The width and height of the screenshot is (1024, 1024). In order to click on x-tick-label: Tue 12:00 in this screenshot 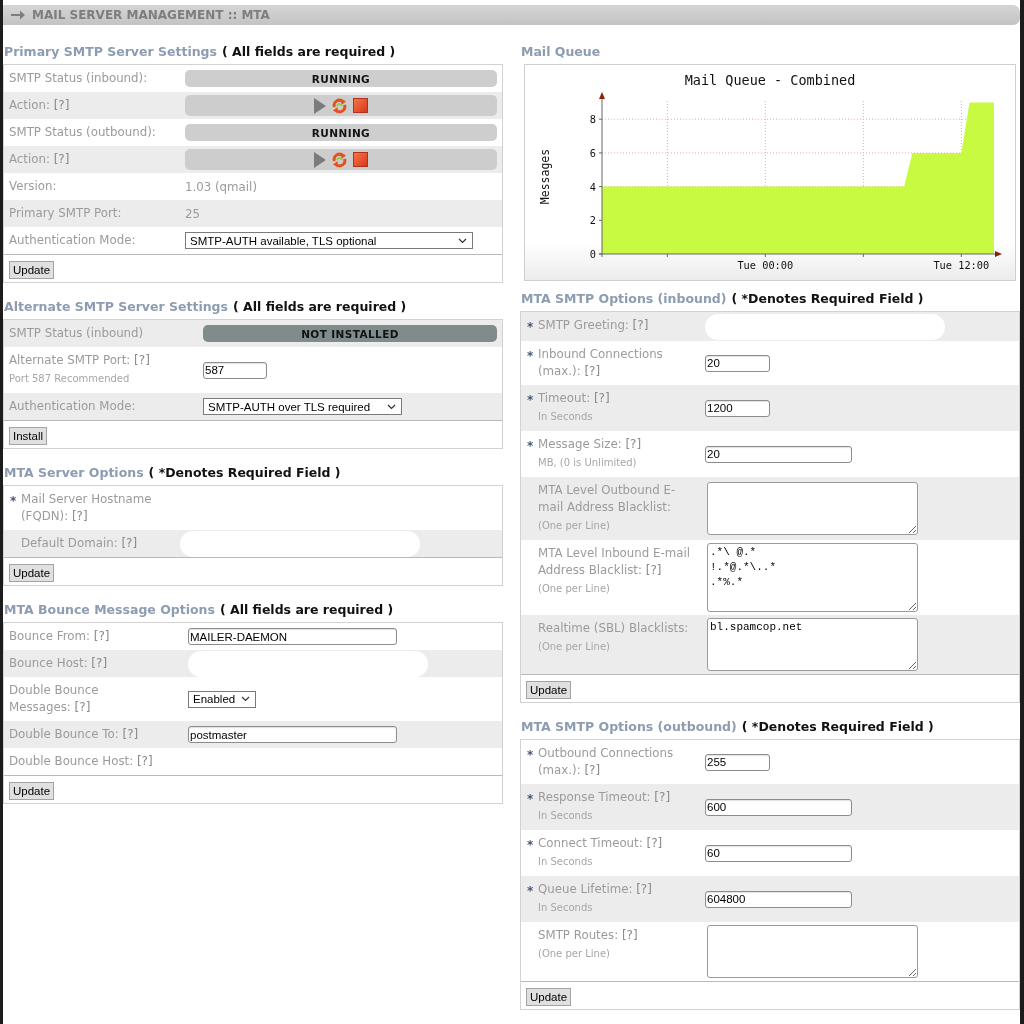, I will do `click(961, 265)`.